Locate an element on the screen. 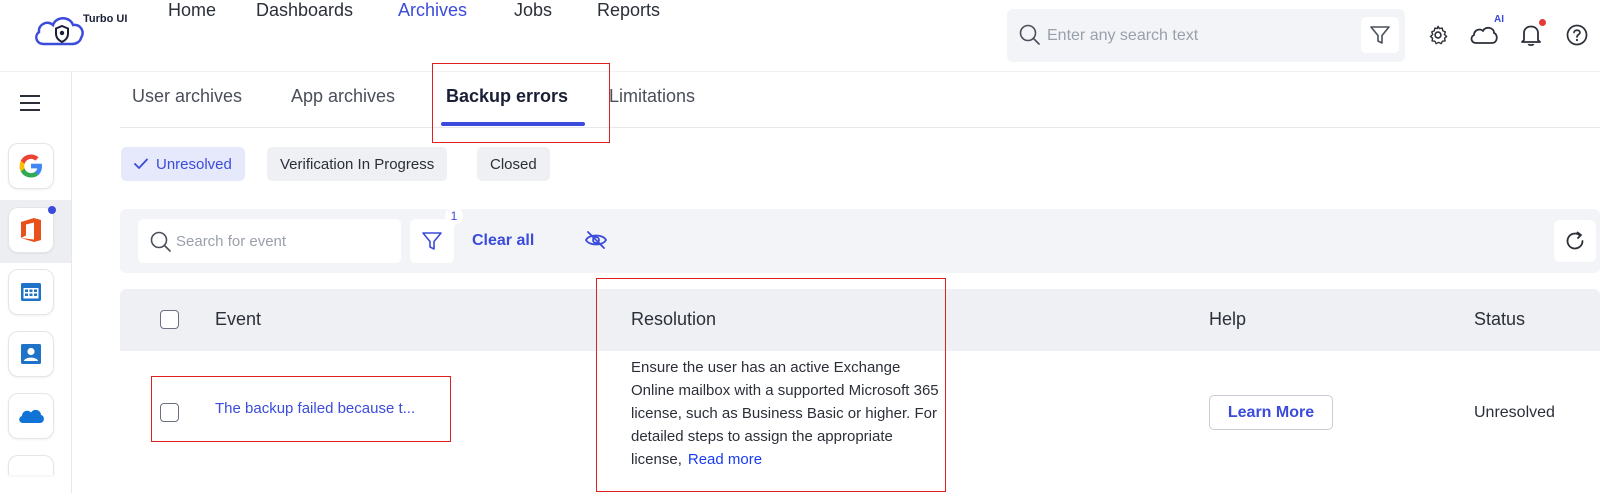 The height and width of the screenshot is (493, 1600). sidebar-app-contacts is located at coordinates (31, 354).